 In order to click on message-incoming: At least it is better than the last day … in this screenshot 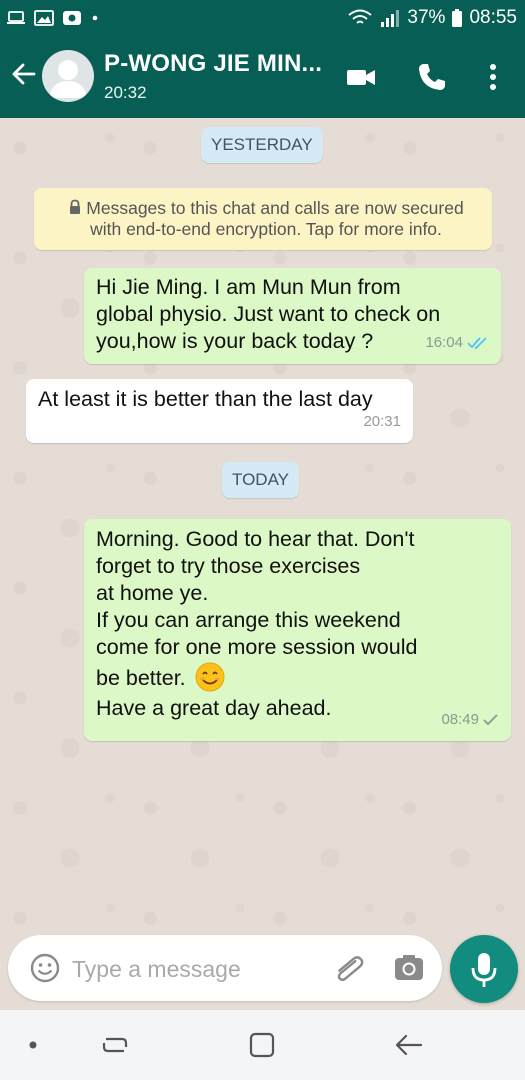, I will do `click(219, 411)`.